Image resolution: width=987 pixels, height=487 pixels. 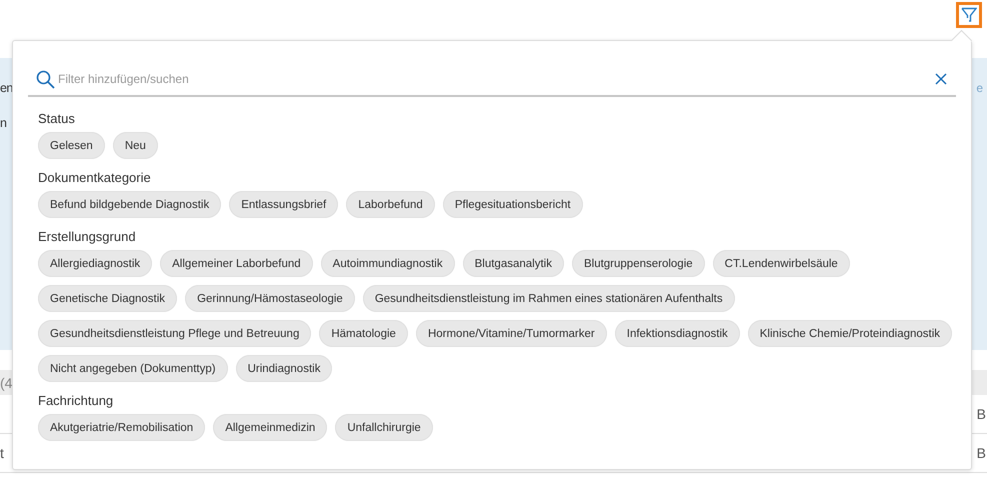 What do you see at coordinates (108, 298) in the screenshot?
I see `filter-chip: Genetische Diagnostik` at bounding box center [108, 298].